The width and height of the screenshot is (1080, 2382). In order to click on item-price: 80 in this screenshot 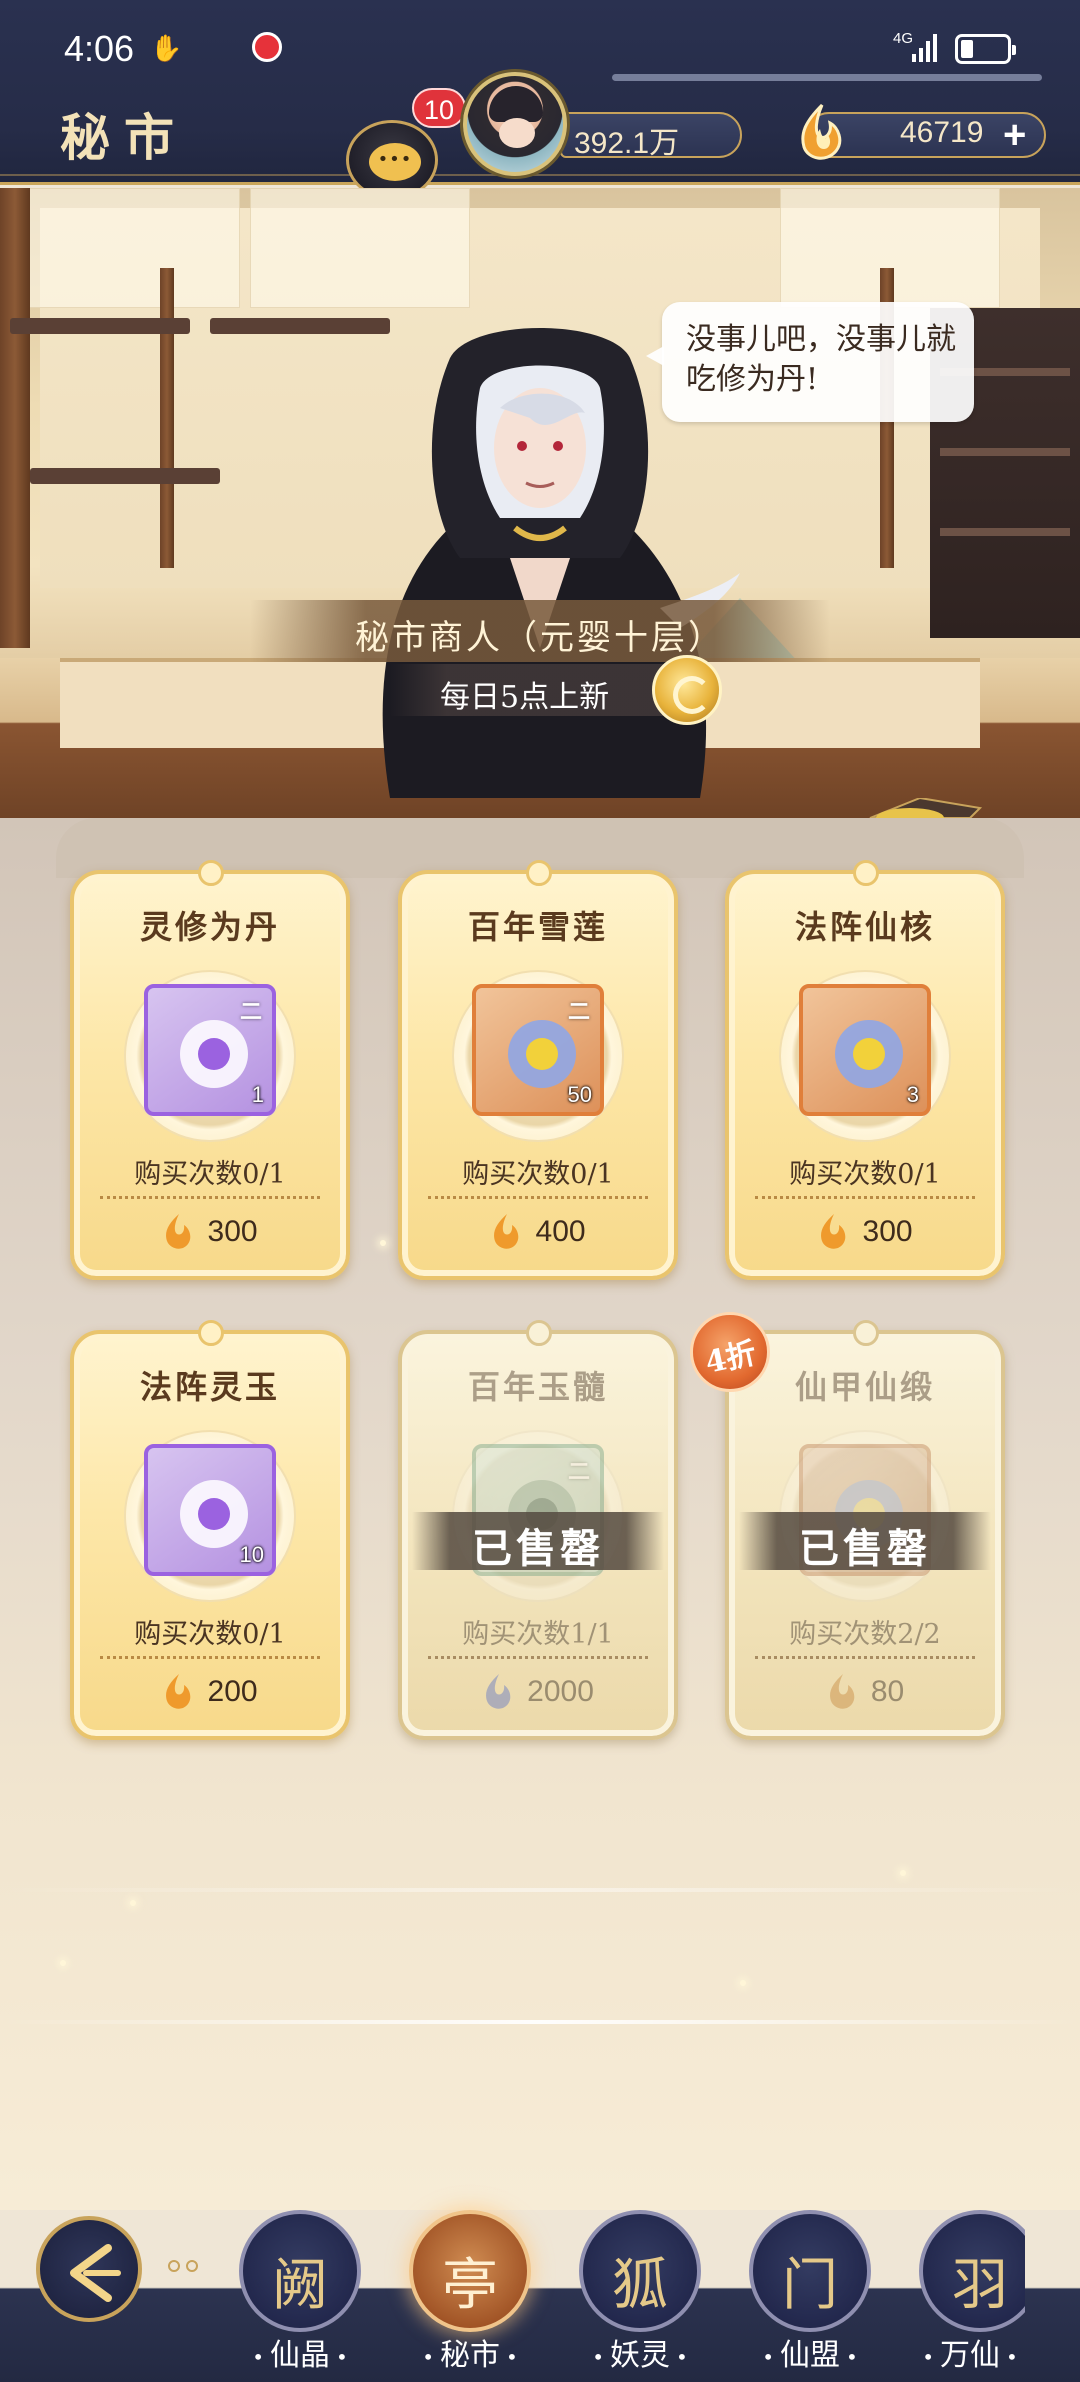, I will do `click(887, 1691)`.